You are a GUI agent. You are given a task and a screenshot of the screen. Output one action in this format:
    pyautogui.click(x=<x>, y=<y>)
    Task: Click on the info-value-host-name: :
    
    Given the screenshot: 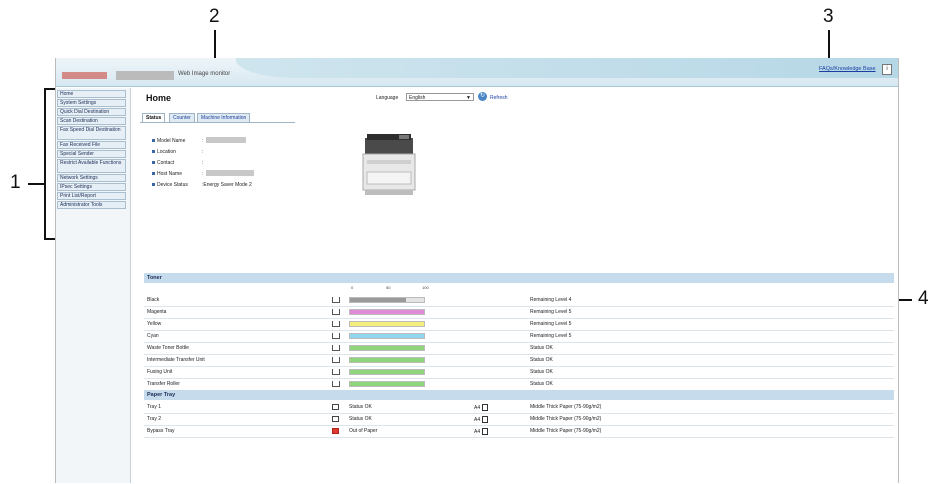 What is the action you would take?
    pyautogui.click(x=203, y=174)
    